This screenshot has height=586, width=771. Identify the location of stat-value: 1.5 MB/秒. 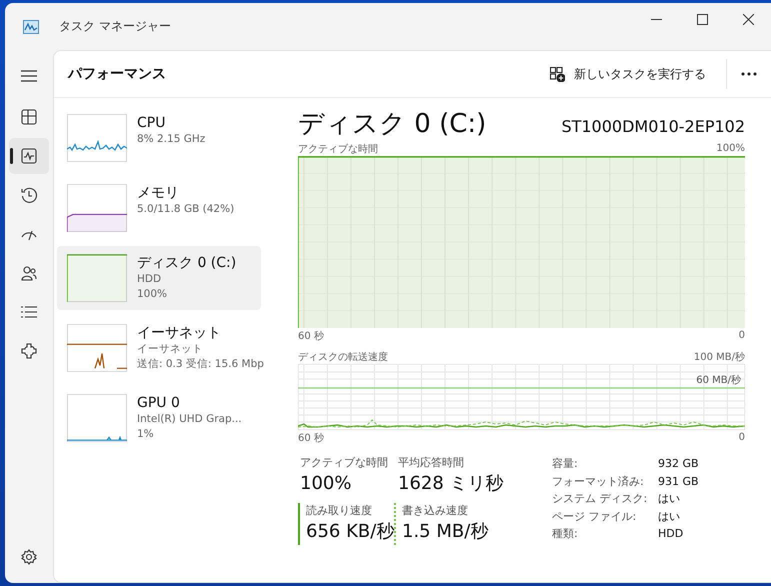
(446, 532).